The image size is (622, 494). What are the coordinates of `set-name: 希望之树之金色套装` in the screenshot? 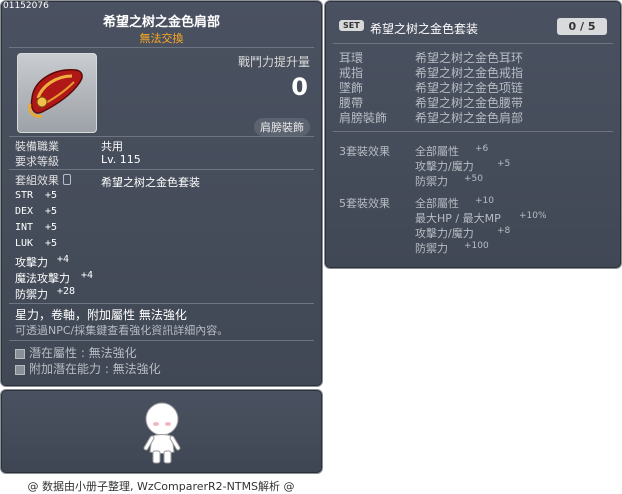 It's located at (150, 182).